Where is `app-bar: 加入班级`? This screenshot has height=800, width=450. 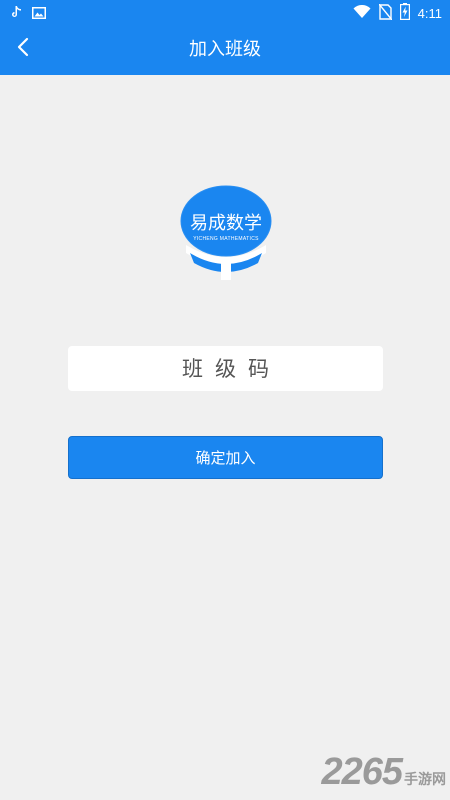 app-bar: 加入班级 is located at coordinates (225, 49).